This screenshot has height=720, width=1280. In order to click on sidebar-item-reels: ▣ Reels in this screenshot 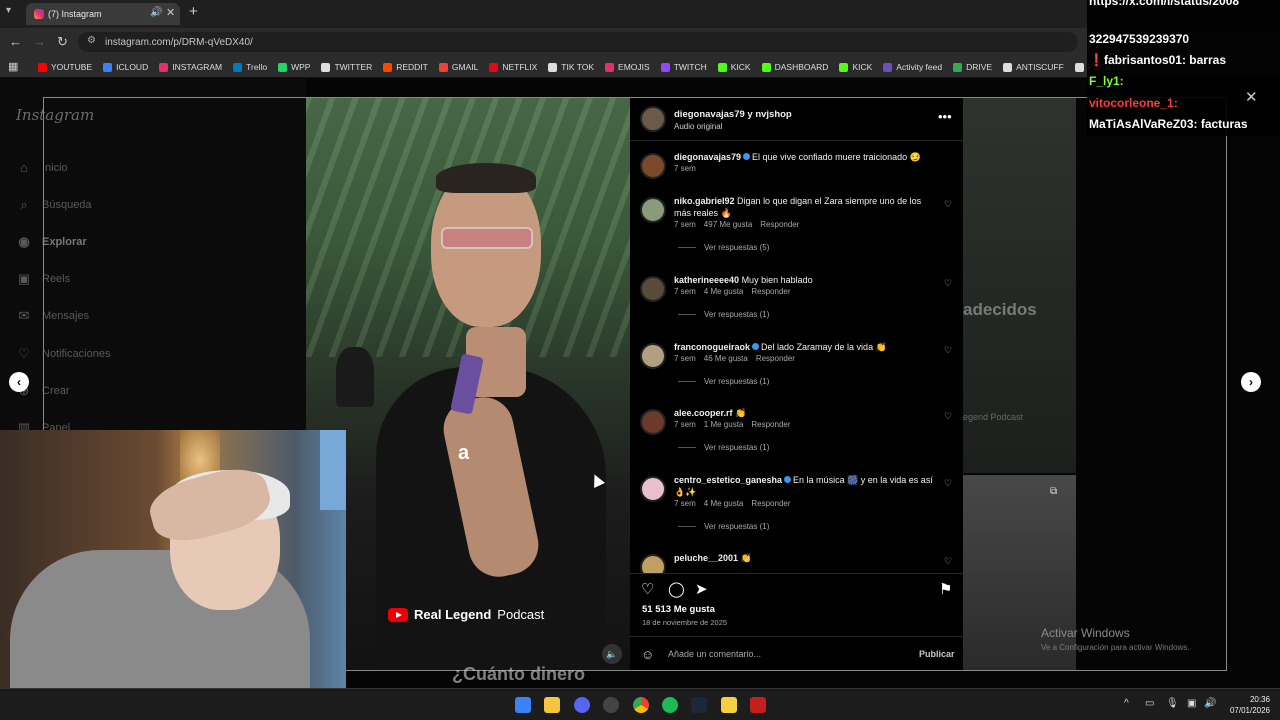, I will do `click(43, 279)`.